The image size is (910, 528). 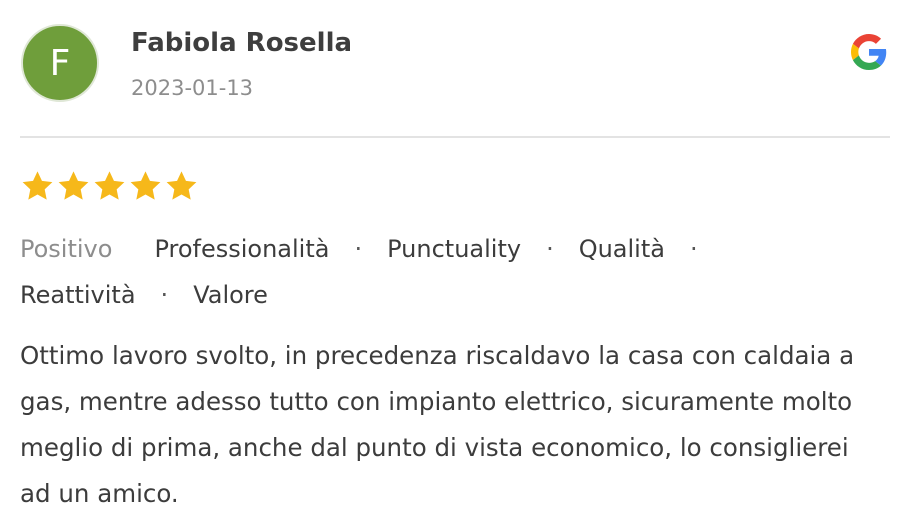 I want to click on reviewer-name: Fabiola Rosella, so click(x=242, y=43).